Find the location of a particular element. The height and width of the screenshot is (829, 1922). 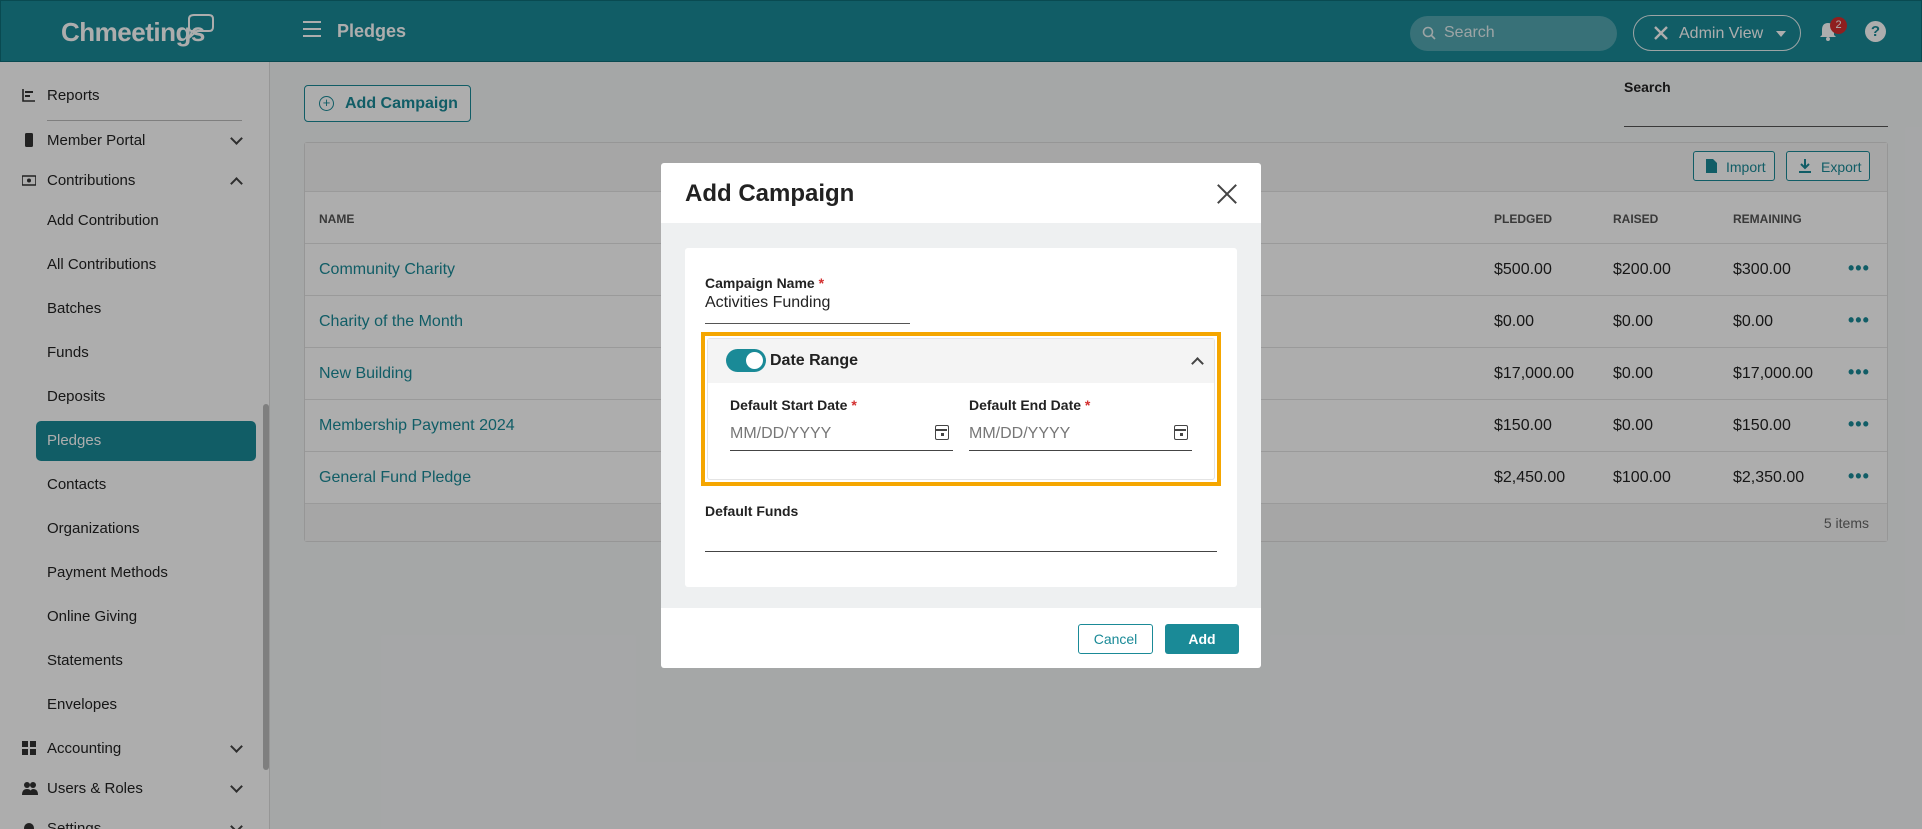

dialog-title: Add Campaign is located at coordinates (770, 193).